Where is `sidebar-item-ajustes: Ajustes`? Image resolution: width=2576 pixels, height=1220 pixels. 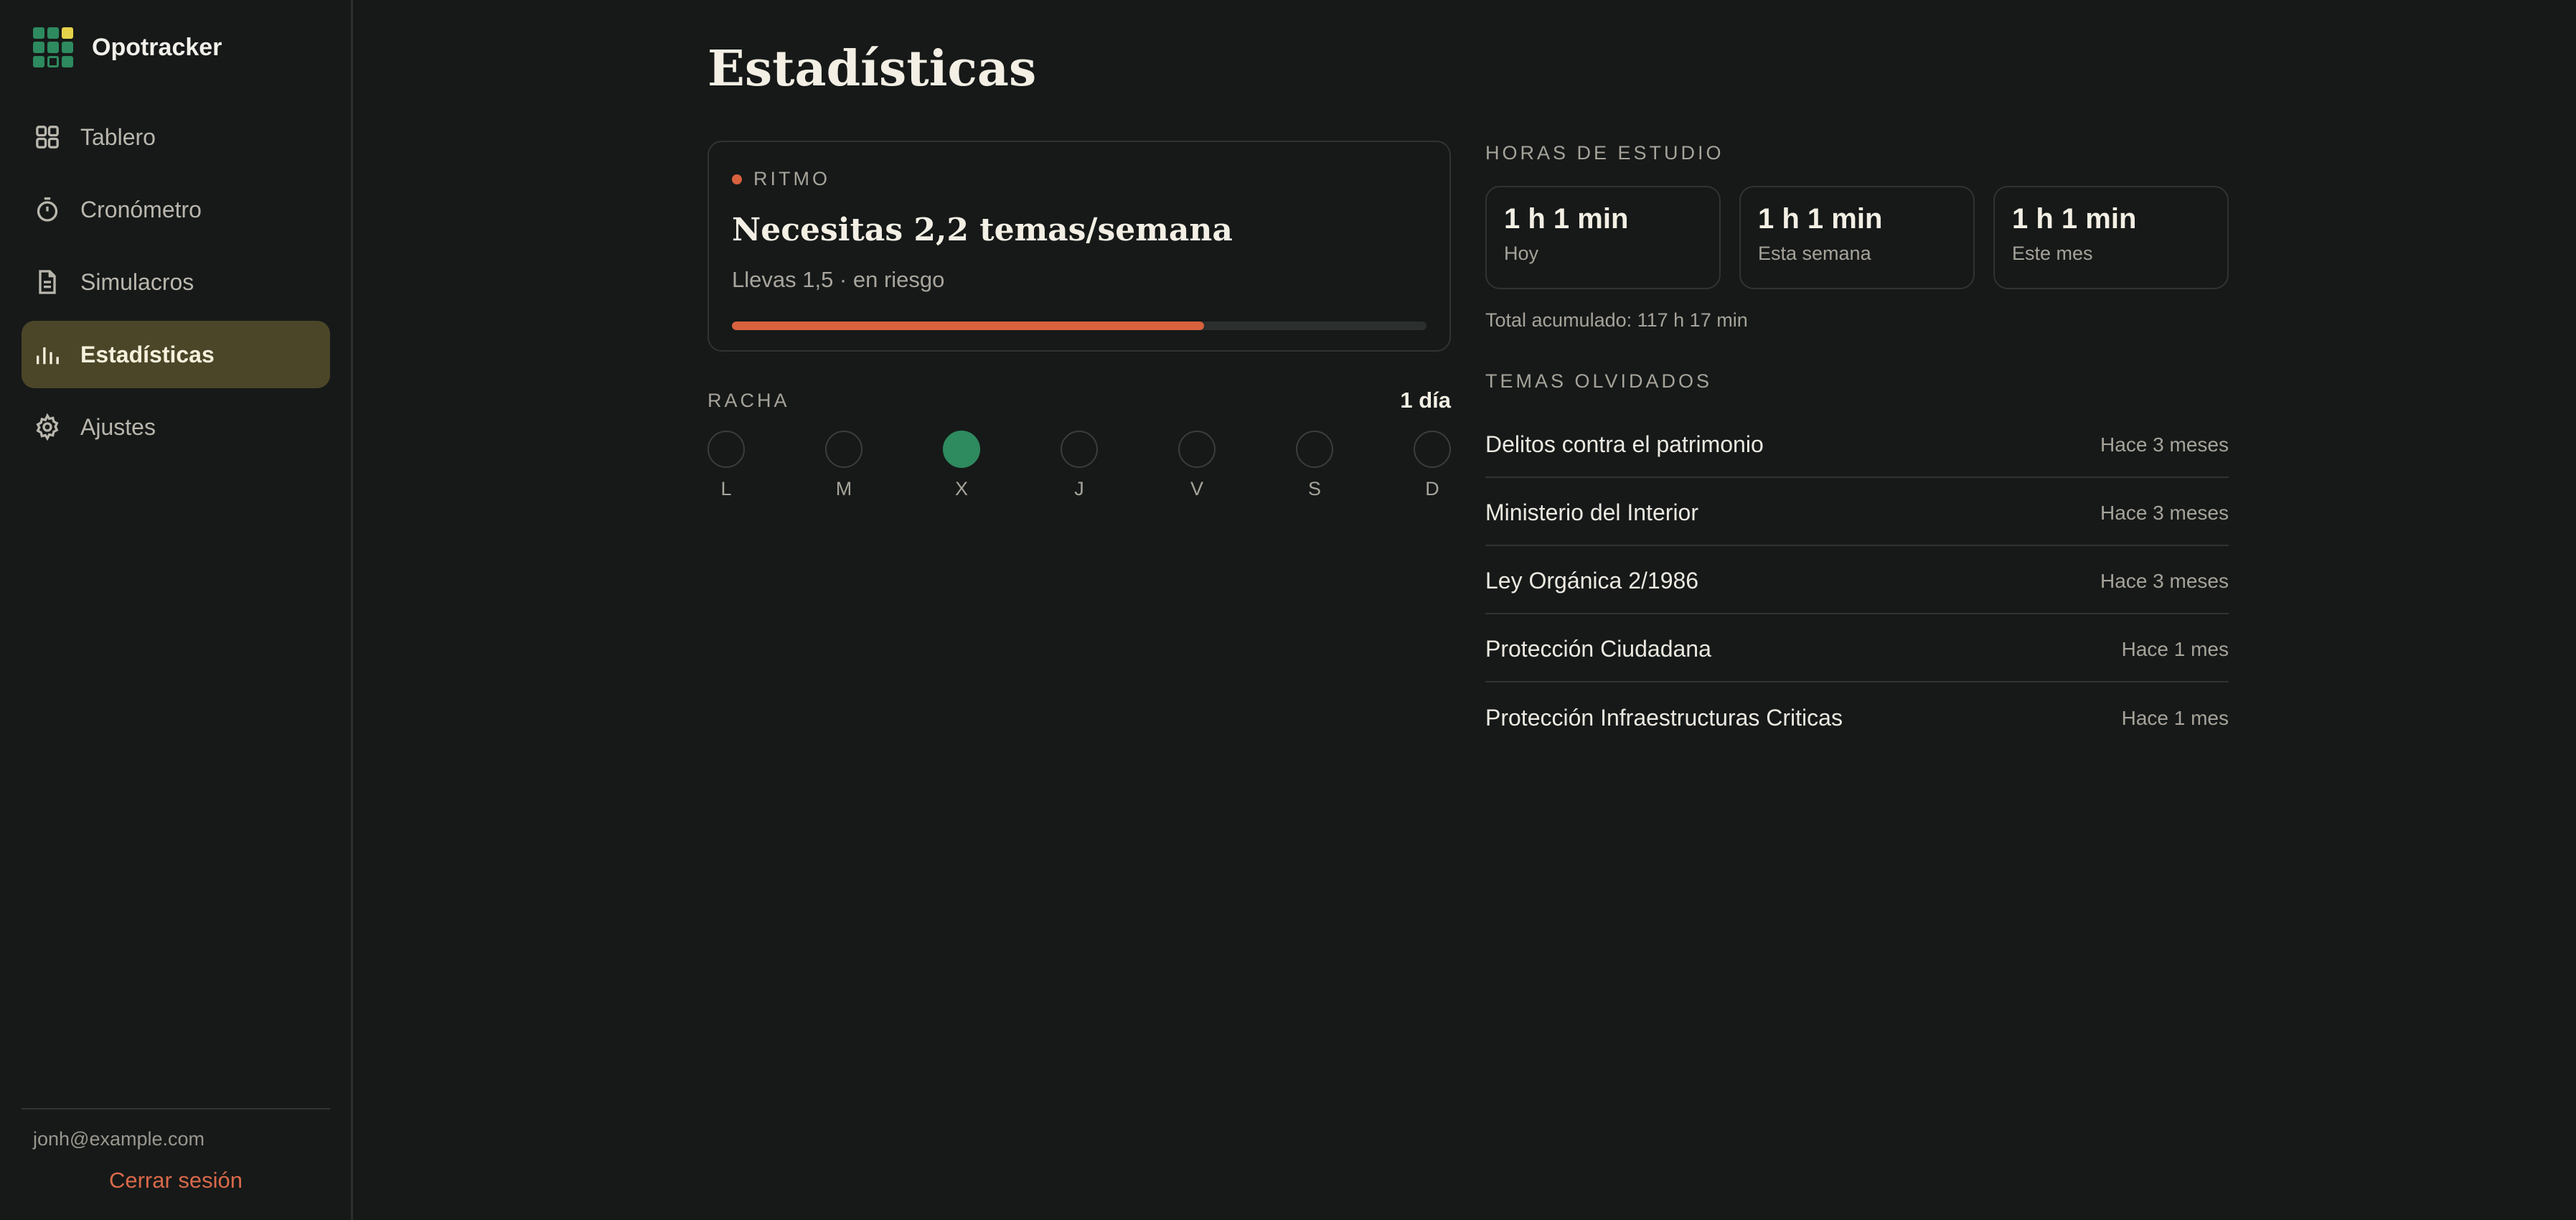 sidebar-item-ajustes: Ajustes is located at coordinates (176, 427).